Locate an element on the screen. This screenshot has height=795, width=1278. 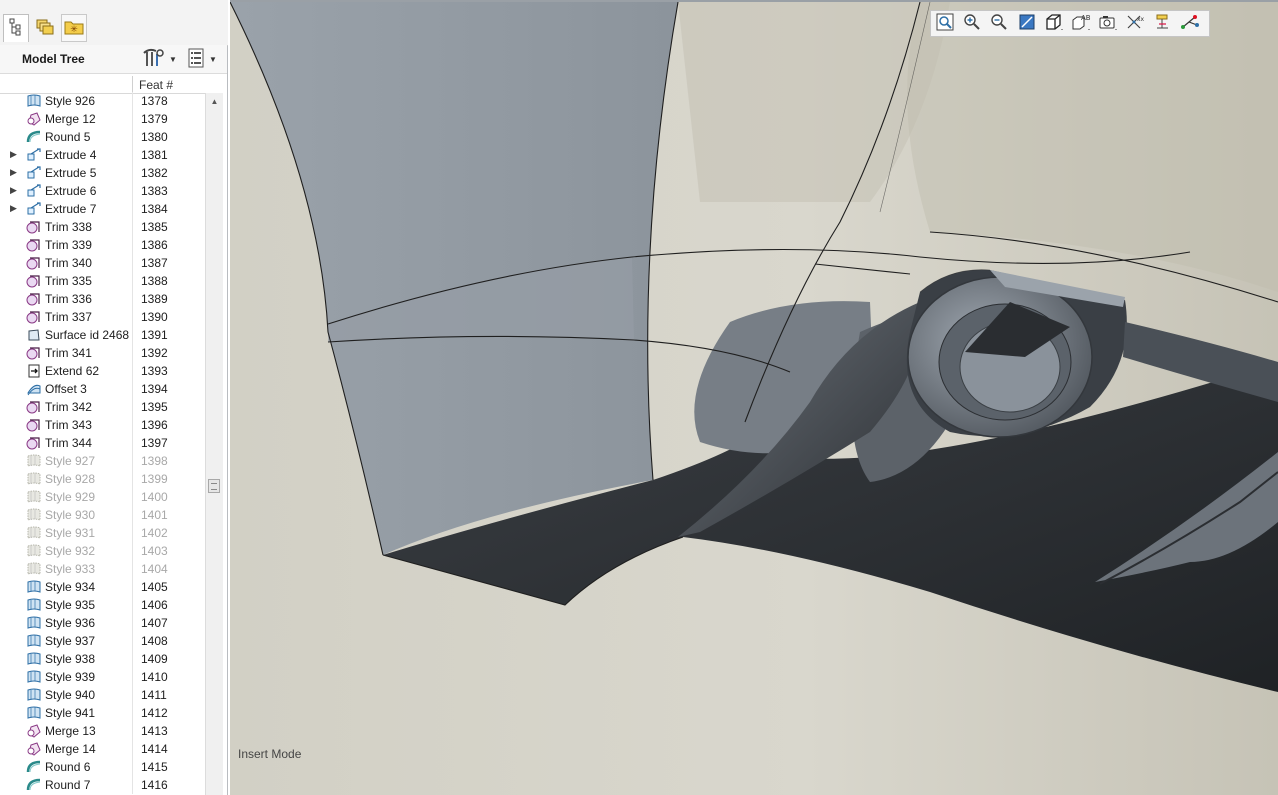
tree-row: Trim 340 1387 is located at coordinates (102, 263).